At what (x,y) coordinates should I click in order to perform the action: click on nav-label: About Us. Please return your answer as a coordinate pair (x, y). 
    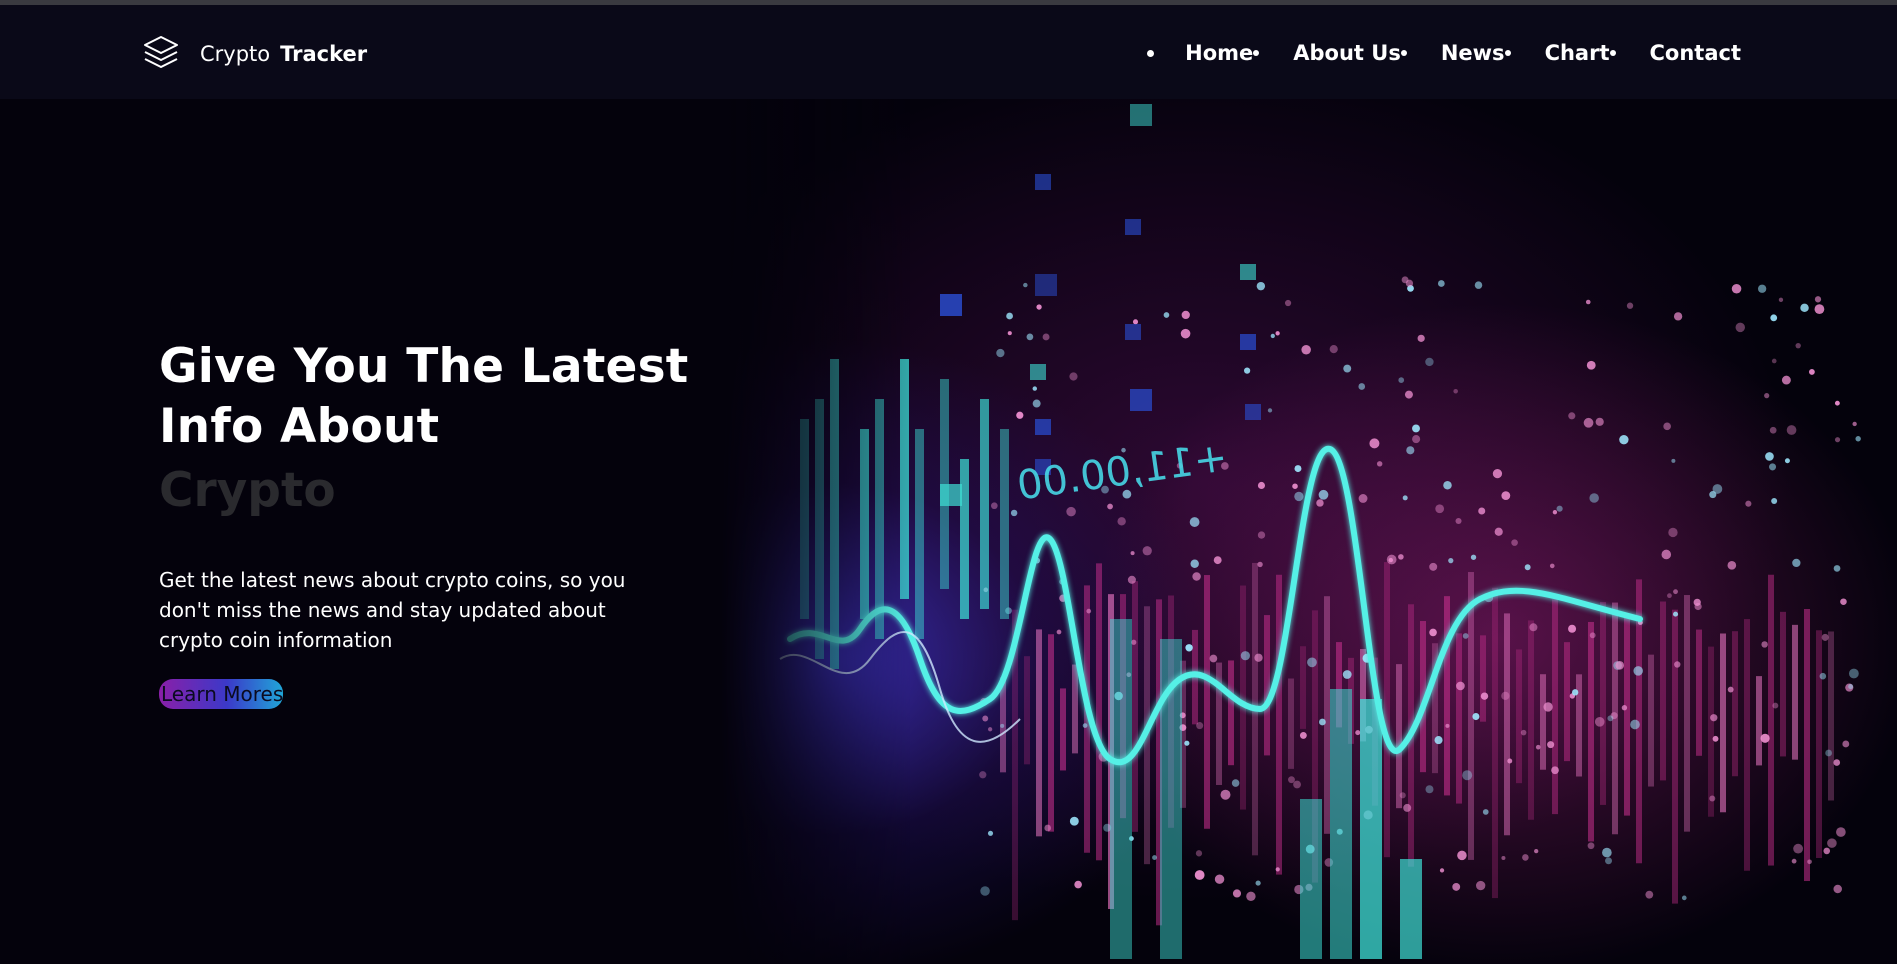
    Looking at the image, I should click on (1347, 53).